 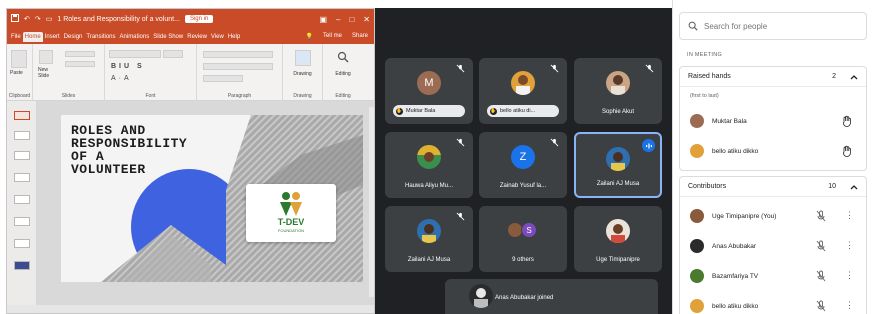 I want to click on list-controls, so click(x=238, y=54).